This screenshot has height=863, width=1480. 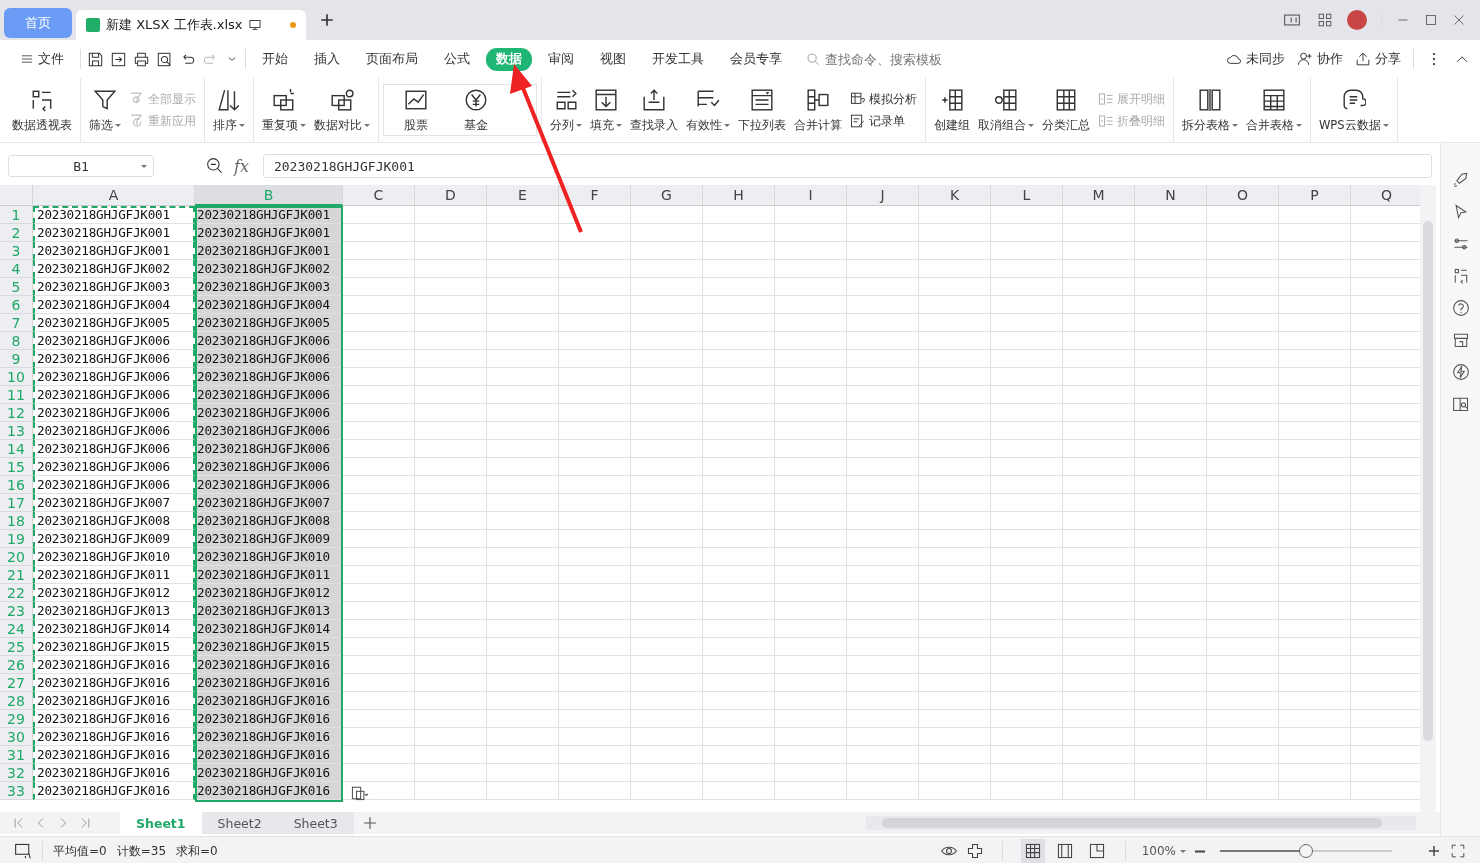 I want to click on normal-view-button, so click(x=1032, y=851).